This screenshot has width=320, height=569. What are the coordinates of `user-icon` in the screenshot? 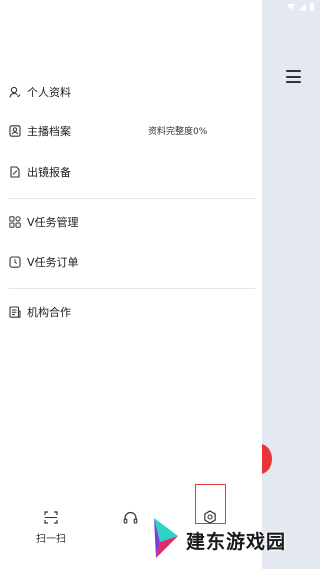 It's located at (15, 92).